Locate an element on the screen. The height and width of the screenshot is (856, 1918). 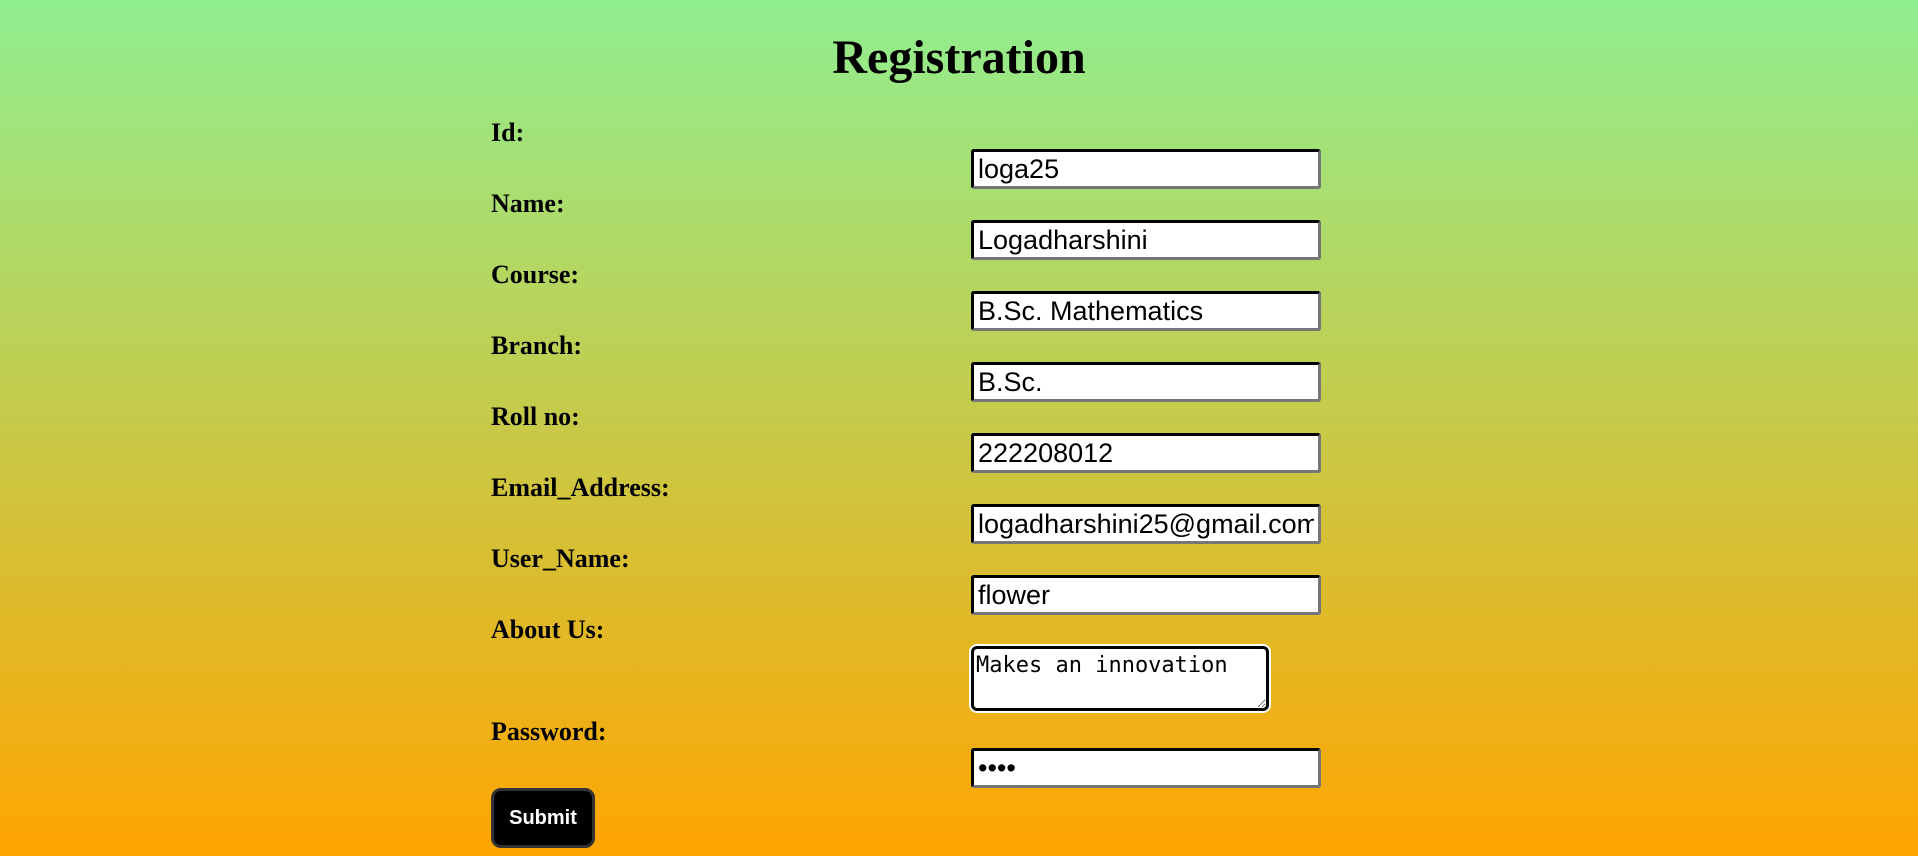
name-label: Name: is located at coordinates (528, 203).